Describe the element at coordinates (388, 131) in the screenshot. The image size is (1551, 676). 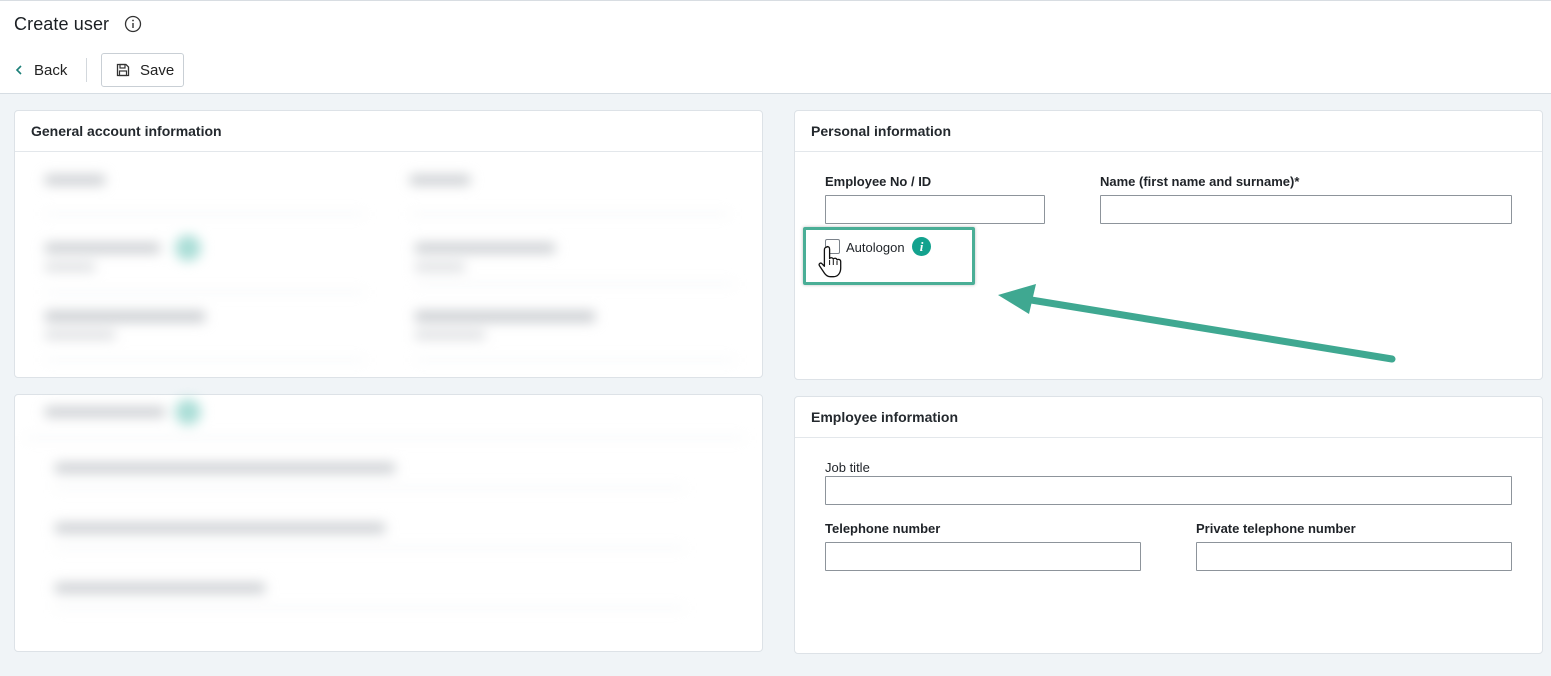
I see `general-account-title: General account information` at that location.